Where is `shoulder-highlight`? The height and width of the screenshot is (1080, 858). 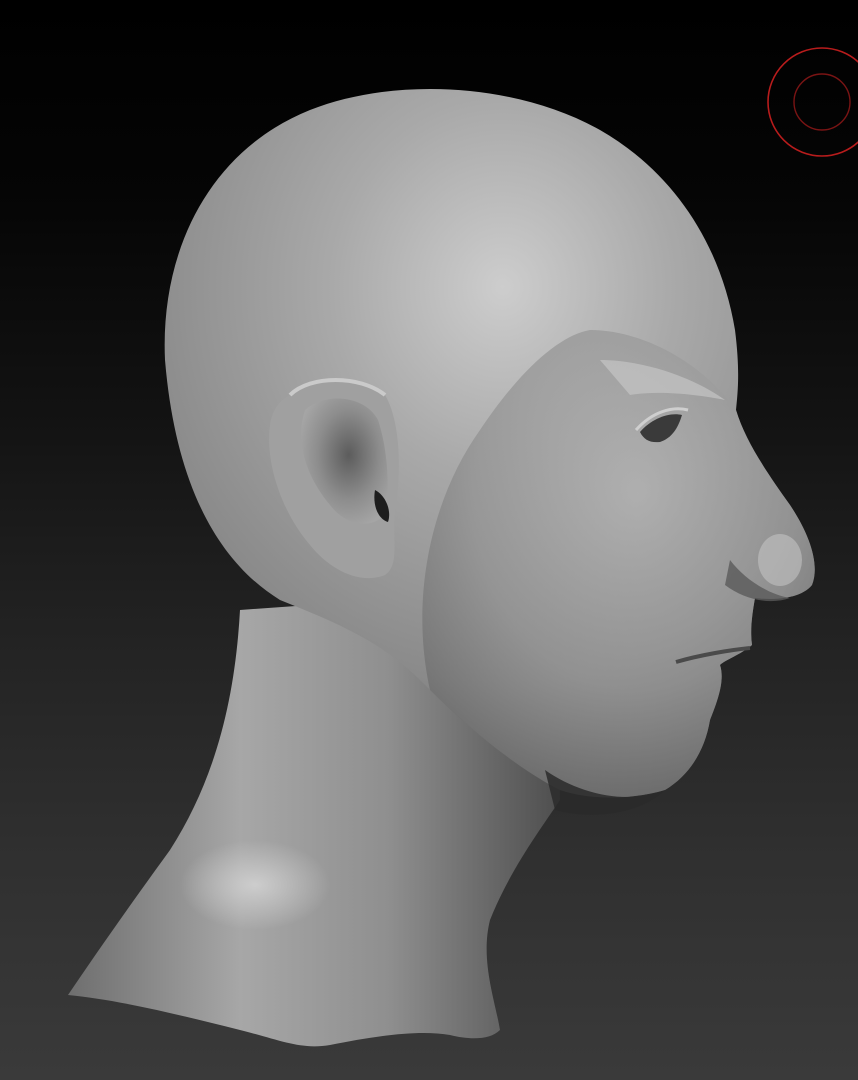 shoulder-highlight is located at coordinates (255, 885).